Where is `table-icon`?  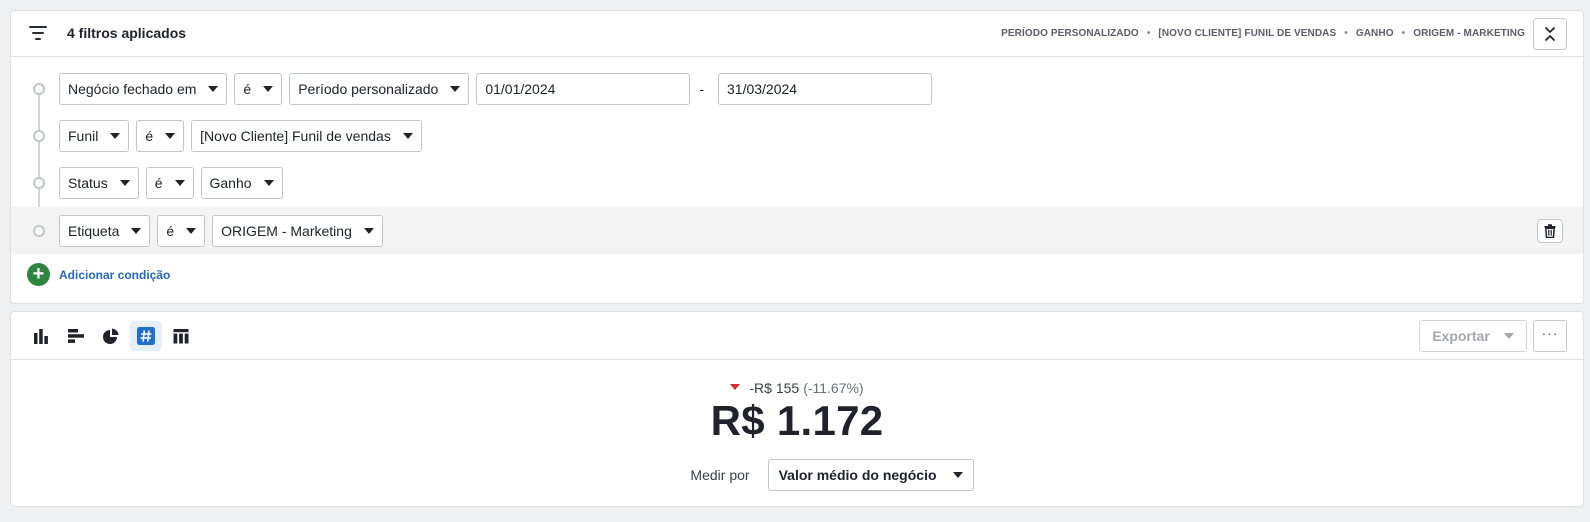 table-icon is located at coordinates (181, 336).